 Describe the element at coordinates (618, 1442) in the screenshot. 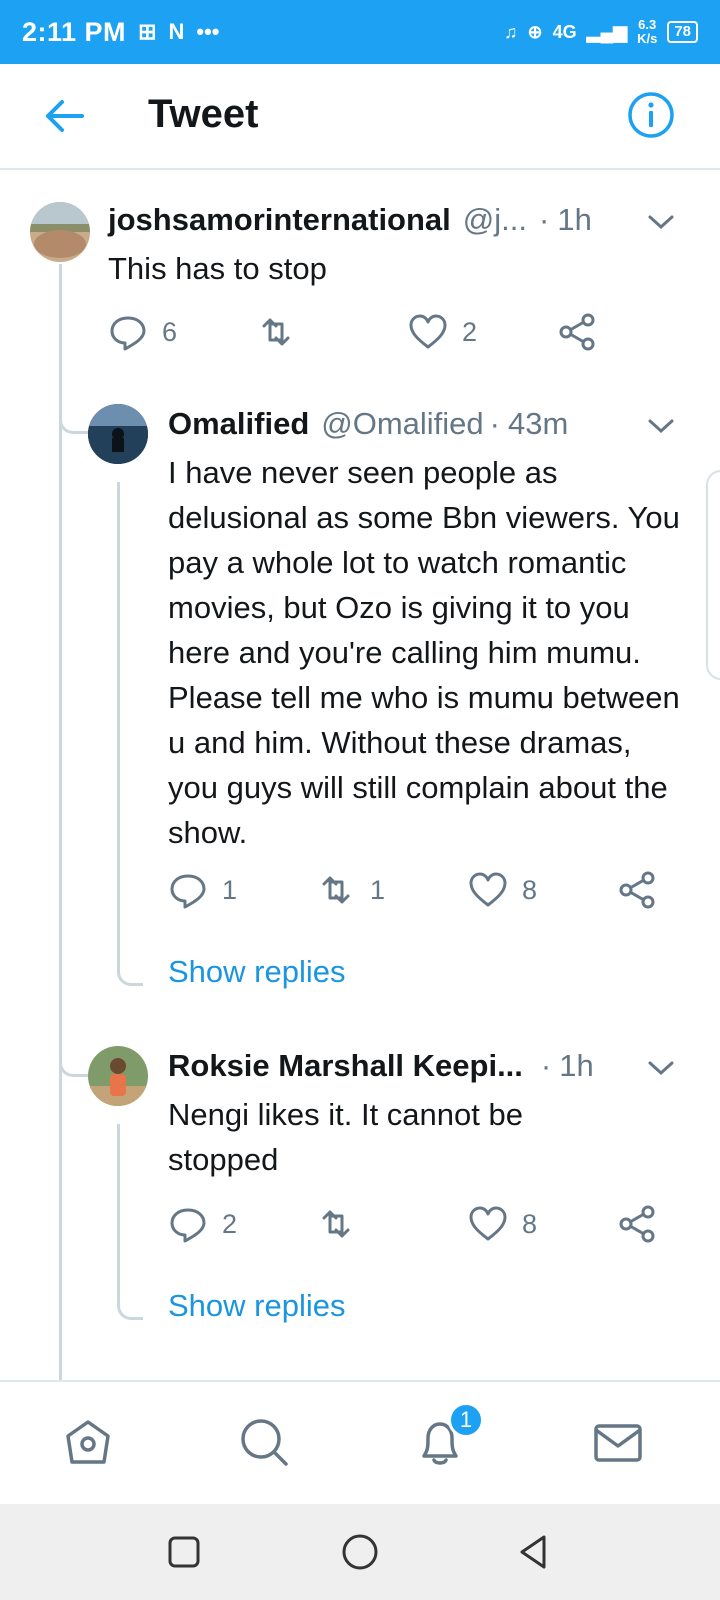

I see `mail-icon` at that location.